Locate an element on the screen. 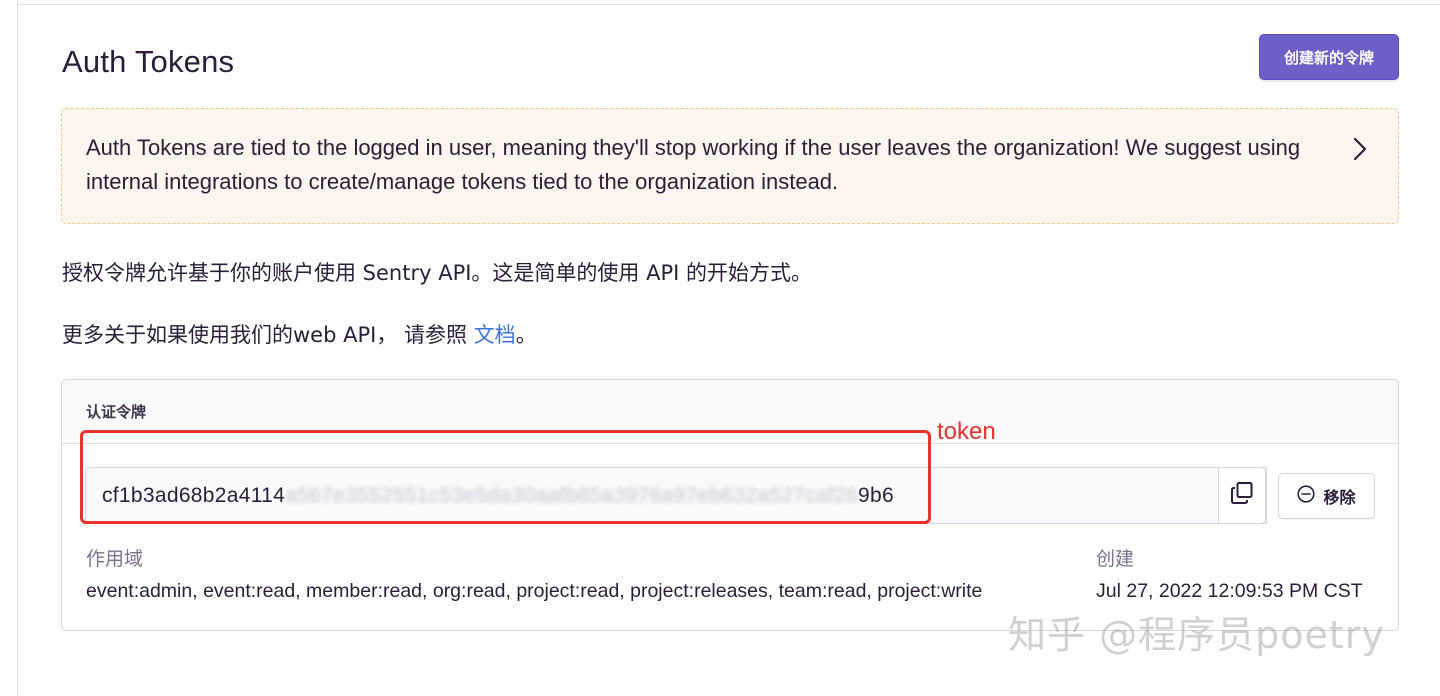 This screenshot has height=696, width=1440. copy-token-button is located at coordinates (1242, 495).